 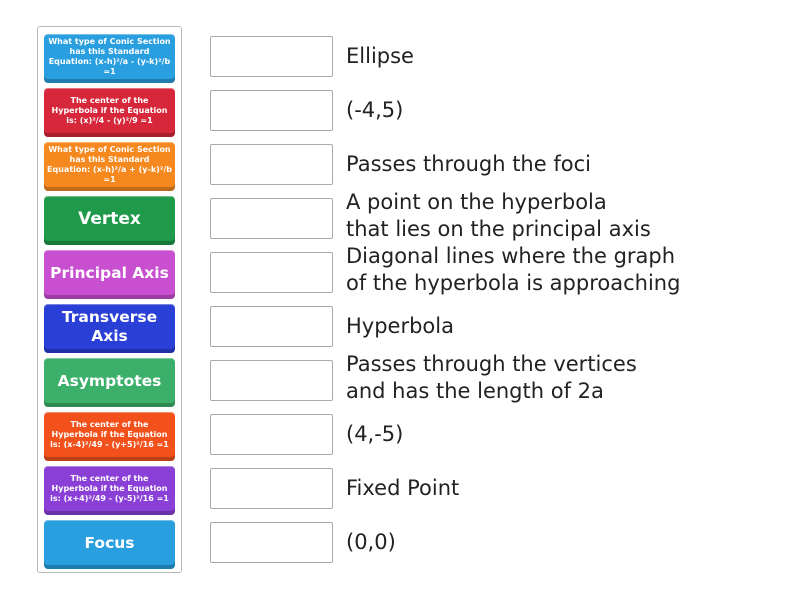 I want to click on answer-label-8: (4,-5), so click(x=375, y=434).